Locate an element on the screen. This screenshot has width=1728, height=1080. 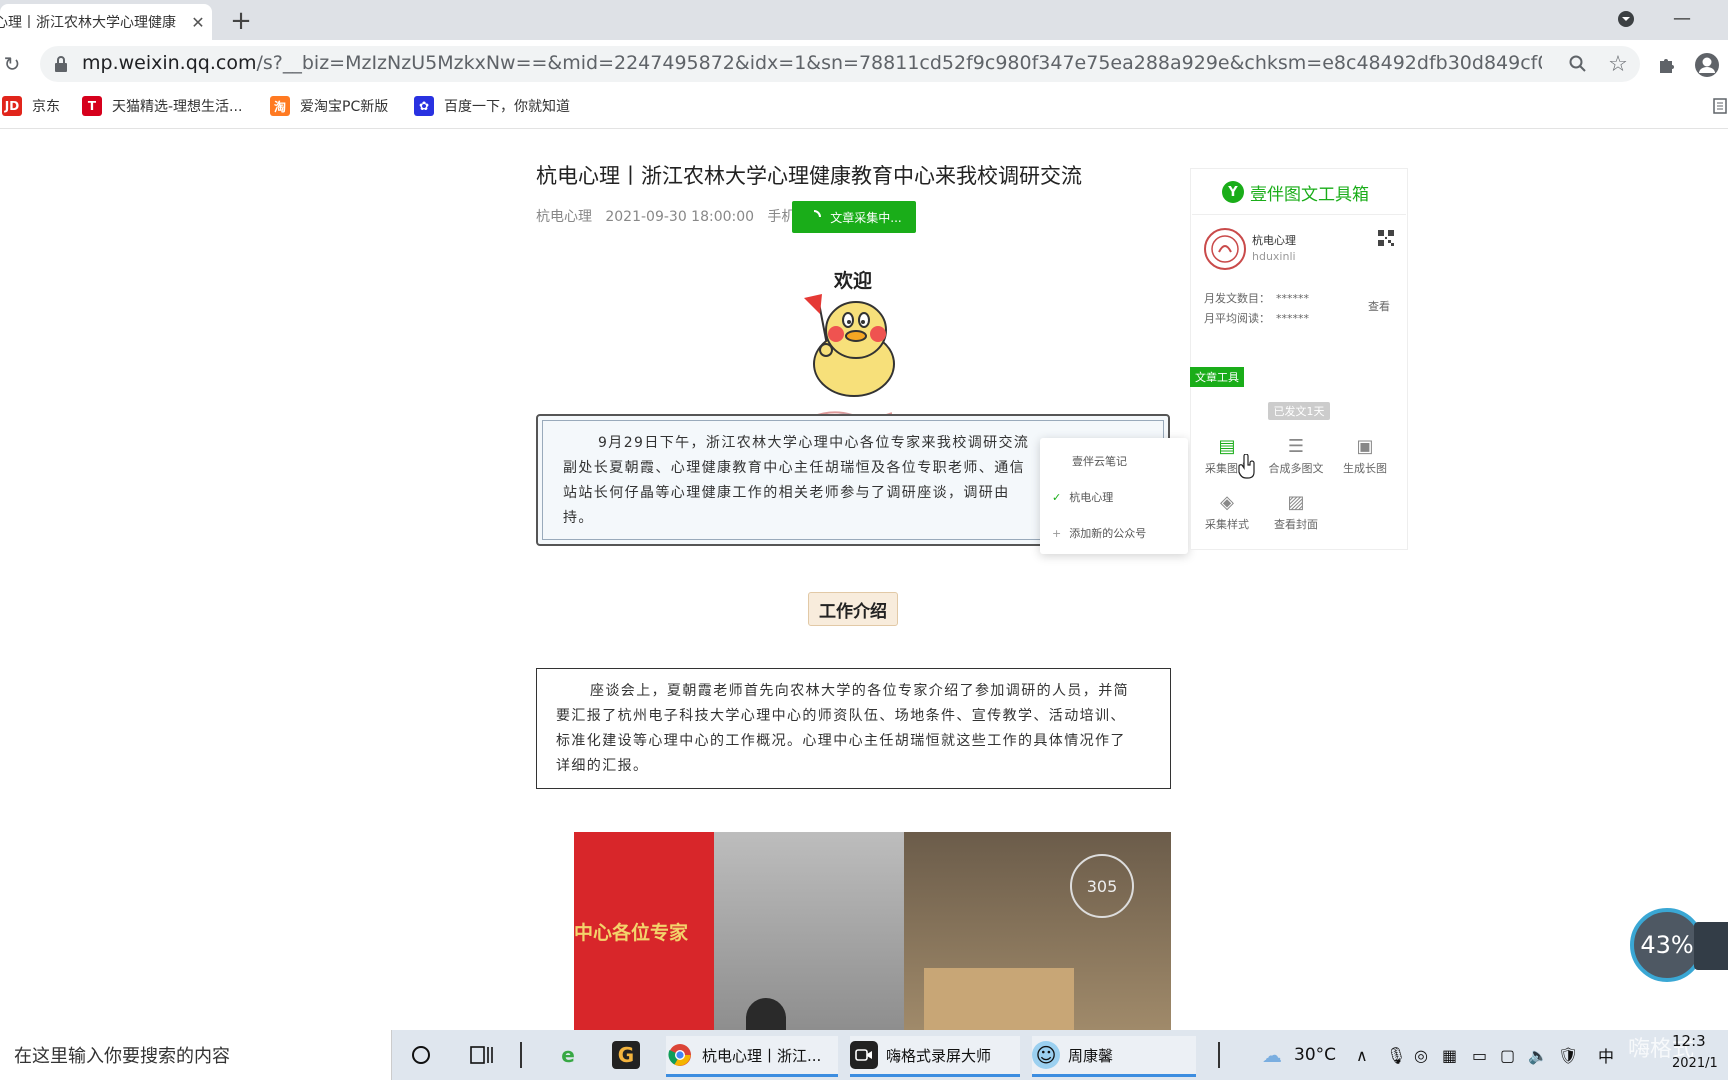
grammarly-app-icon: G is located at coordinates (630, 1055).